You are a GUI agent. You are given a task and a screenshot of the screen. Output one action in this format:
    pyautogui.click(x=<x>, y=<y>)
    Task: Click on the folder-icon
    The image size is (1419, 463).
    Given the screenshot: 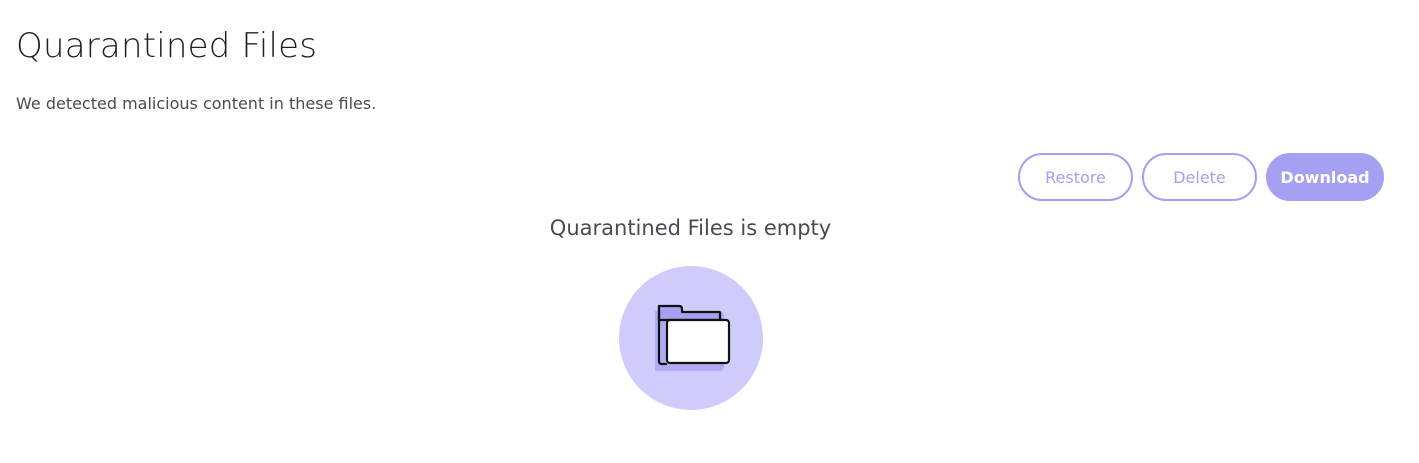 What is the action you would take?
    pyautogui.click(x=693, y=337)
    